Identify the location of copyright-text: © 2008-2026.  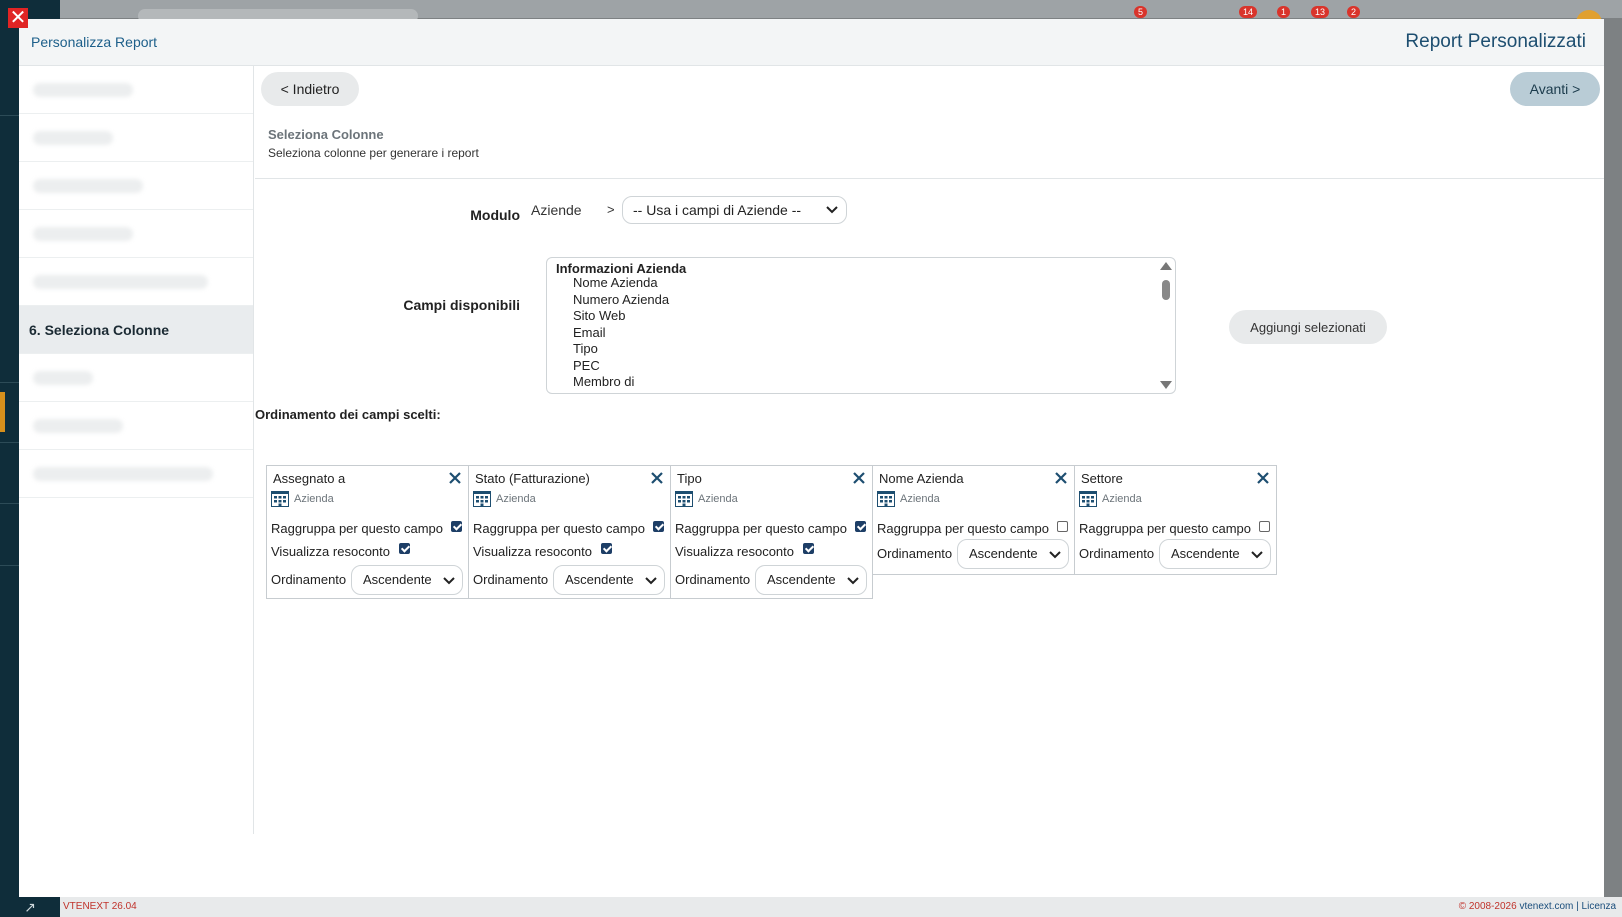
(1489, 906).